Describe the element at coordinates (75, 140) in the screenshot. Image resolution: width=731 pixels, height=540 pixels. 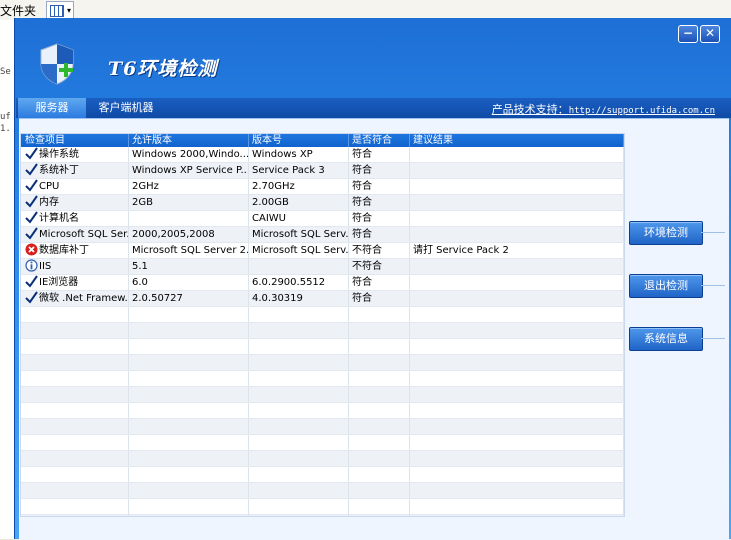
I see `header-item: 检查项目` at that location.